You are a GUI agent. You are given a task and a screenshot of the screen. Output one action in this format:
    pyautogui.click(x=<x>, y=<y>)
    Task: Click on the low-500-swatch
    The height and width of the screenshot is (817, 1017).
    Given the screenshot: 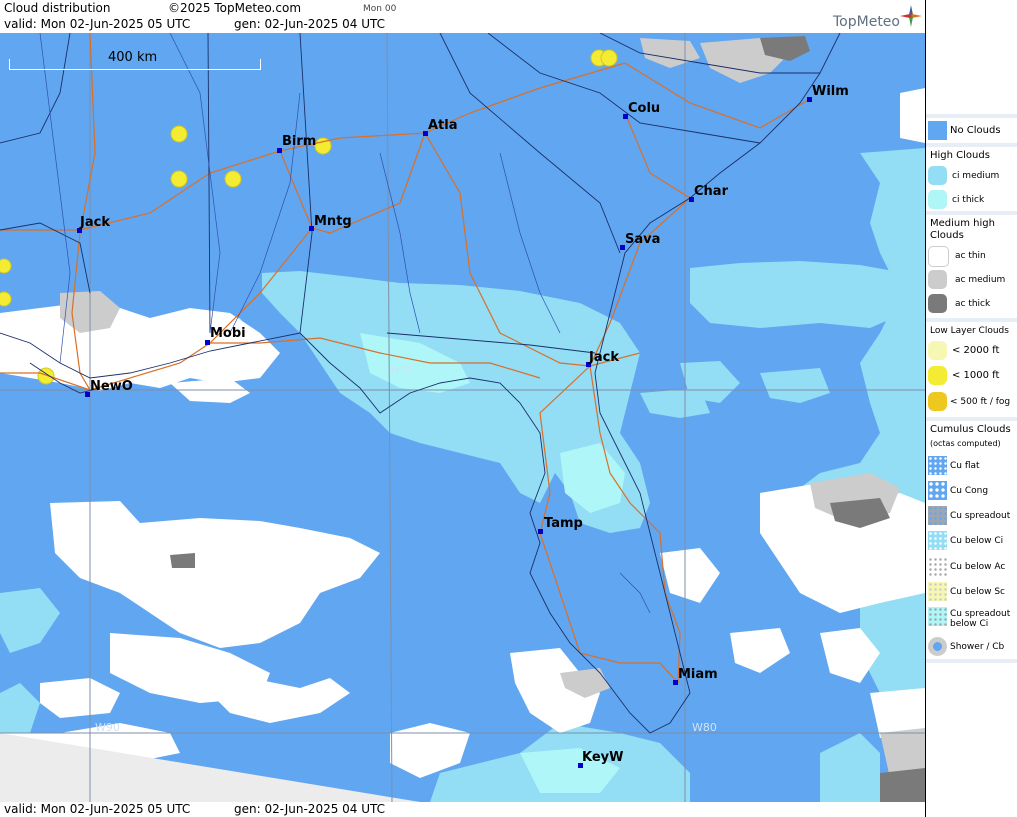 What is the action you would take?
    pyautogui.click(x=937, y=401)
    